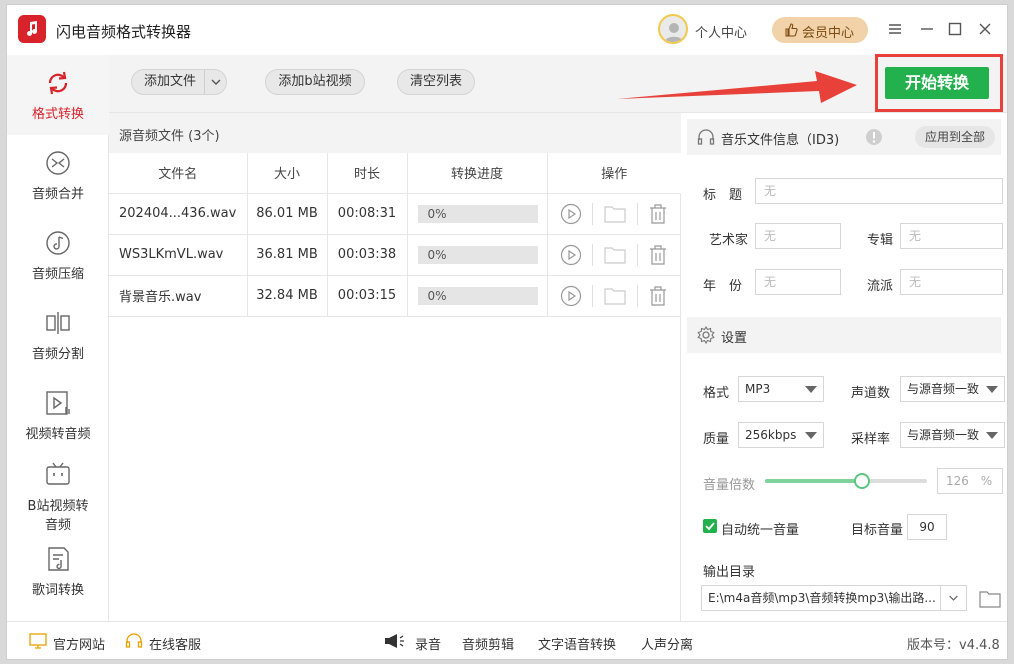  I want to click on sidebar-item-format-convert: 格式转换, so click(58, 95).